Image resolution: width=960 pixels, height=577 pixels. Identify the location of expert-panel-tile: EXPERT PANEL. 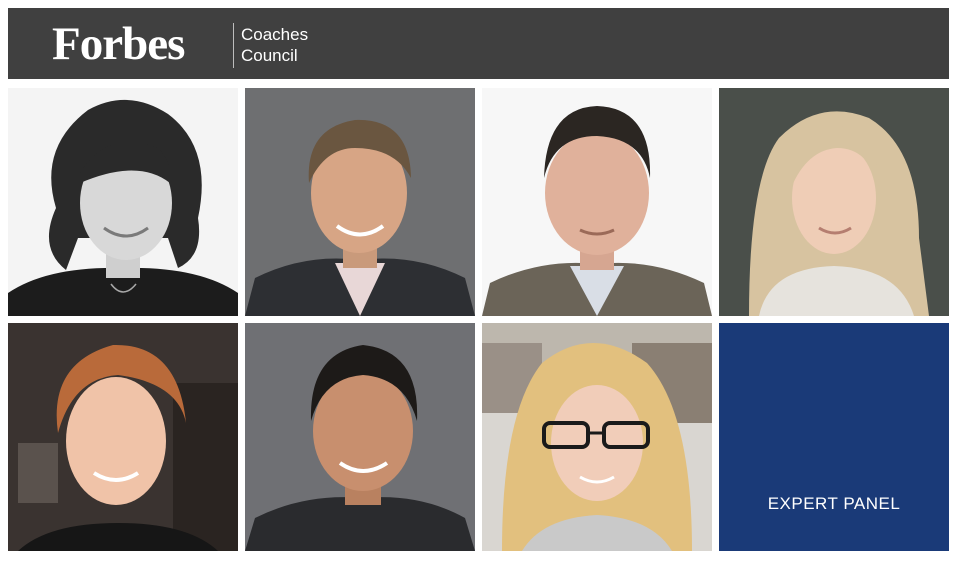
(834, 437).